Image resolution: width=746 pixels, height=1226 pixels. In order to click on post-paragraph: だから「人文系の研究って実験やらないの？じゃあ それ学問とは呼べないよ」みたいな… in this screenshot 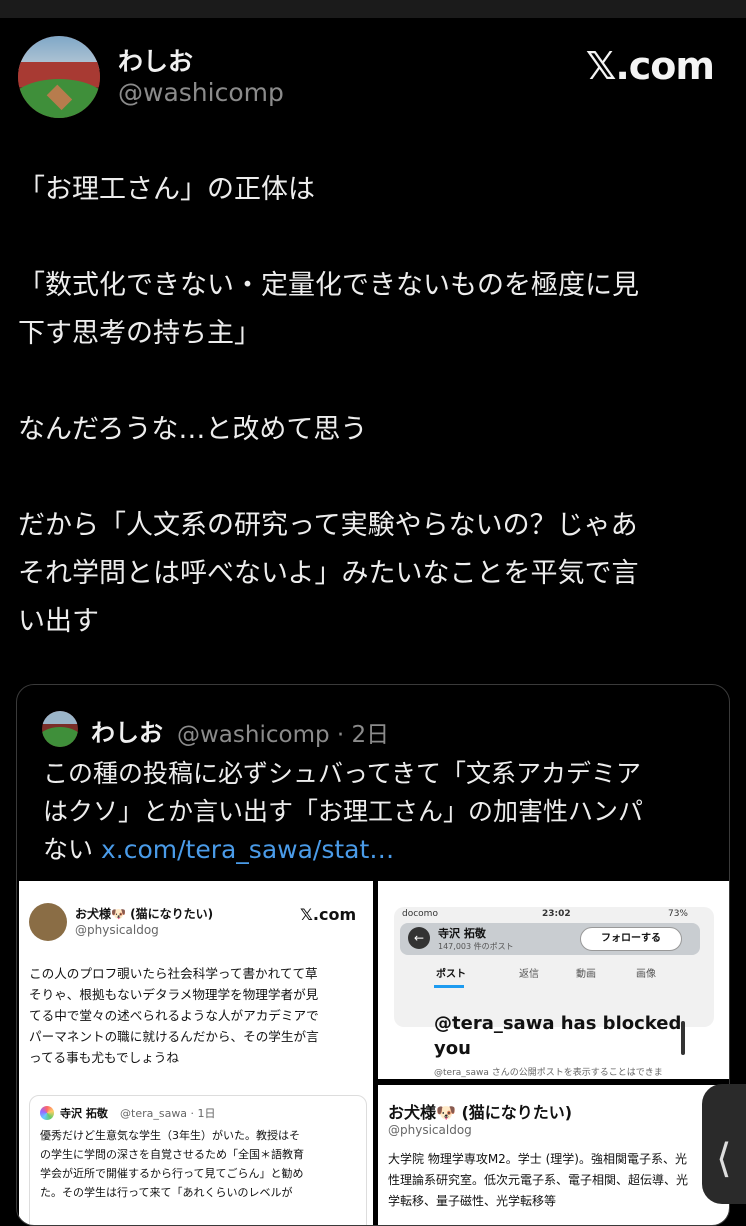, I will do `click(328, 573)`.